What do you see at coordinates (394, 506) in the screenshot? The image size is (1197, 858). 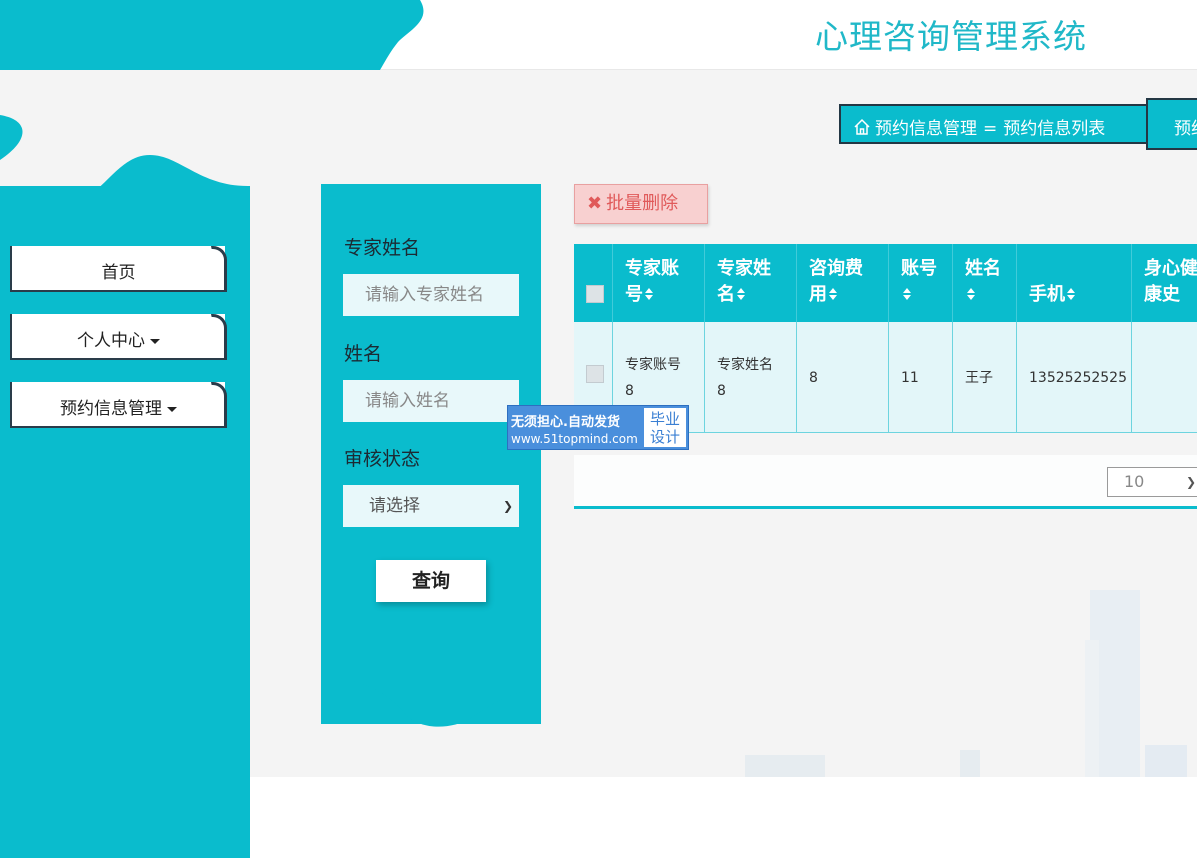 I see `review-status-value: 请选择` at bounding box center [394, 506].